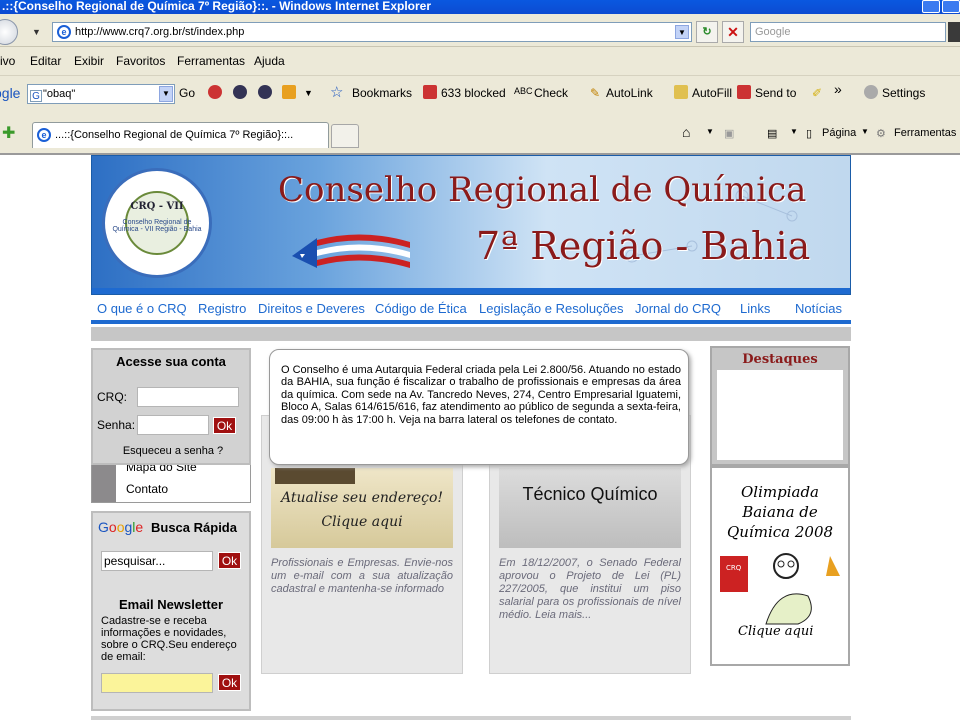 This screenshot has width=960, height=720. I want to click on search-dropdown-icon: ▼, so click(166, 94).